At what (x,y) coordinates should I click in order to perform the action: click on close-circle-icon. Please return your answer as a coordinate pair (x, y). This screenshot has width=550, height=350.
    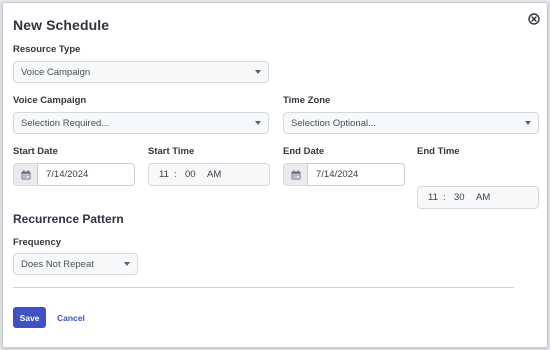
    Looking at the image, I should click on (533, 18).